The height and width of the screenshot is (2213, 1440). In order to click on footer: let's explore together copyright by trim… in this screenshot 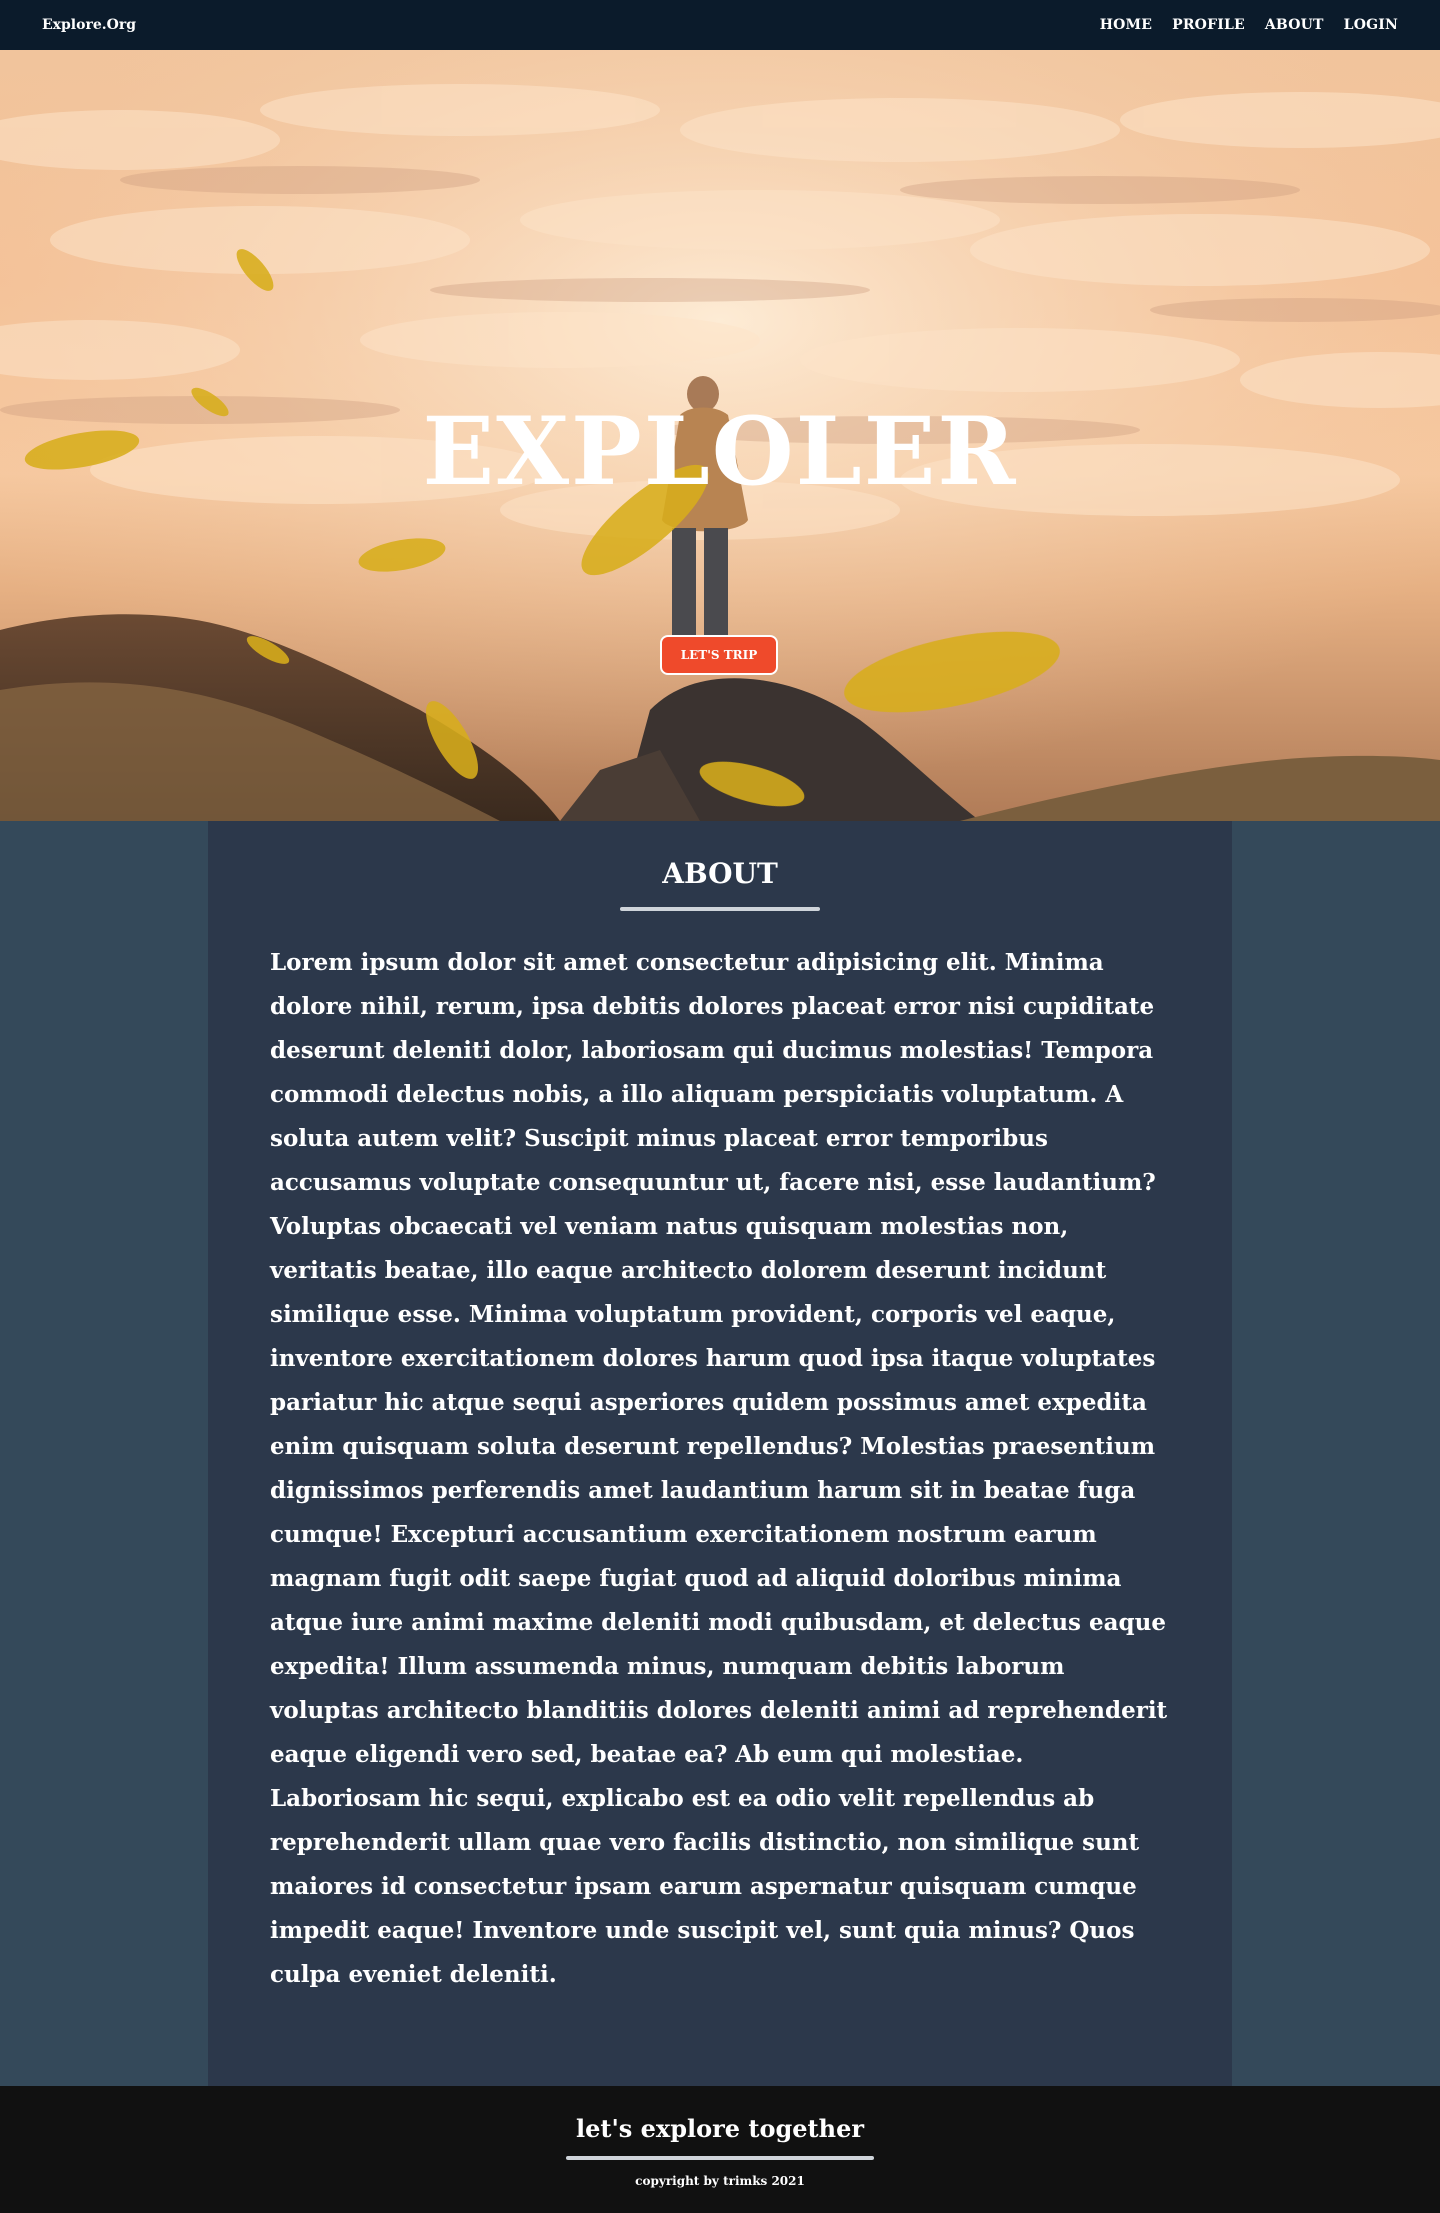, I will do `click(720, 2149)`.